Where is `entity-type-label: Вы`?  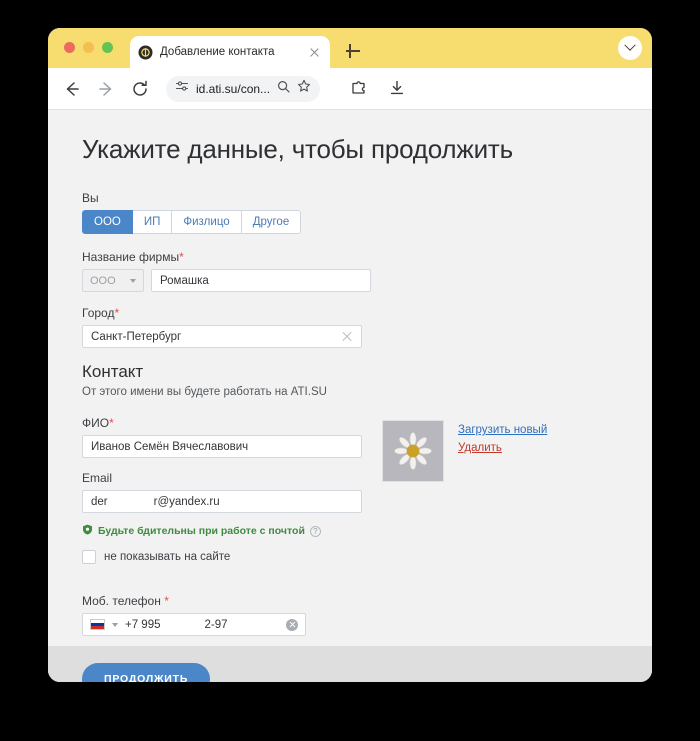 entity-type-label: Вы is located at coordinates (90, 198).